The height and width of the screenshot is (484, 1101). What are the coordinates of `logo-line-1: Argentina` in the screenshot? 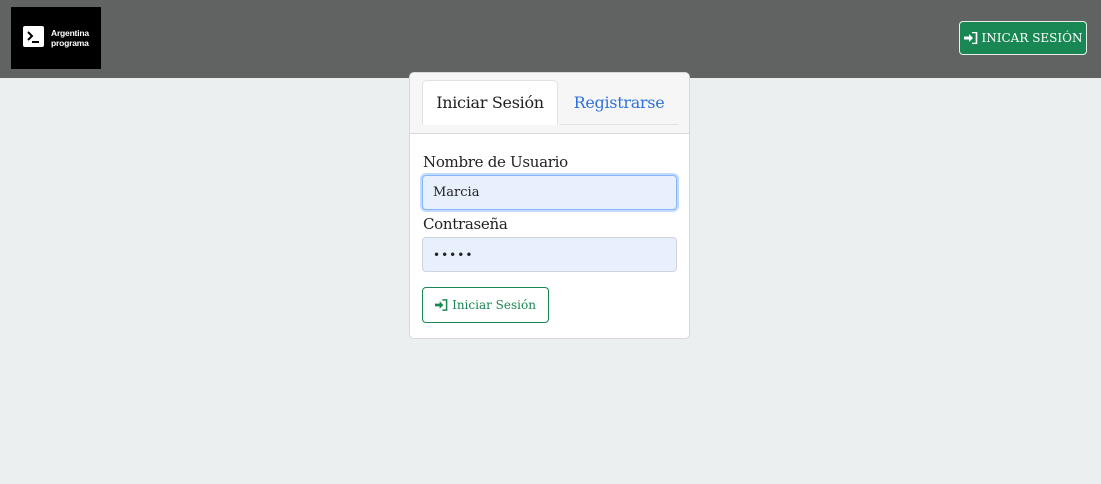 It's located at (70, 33).